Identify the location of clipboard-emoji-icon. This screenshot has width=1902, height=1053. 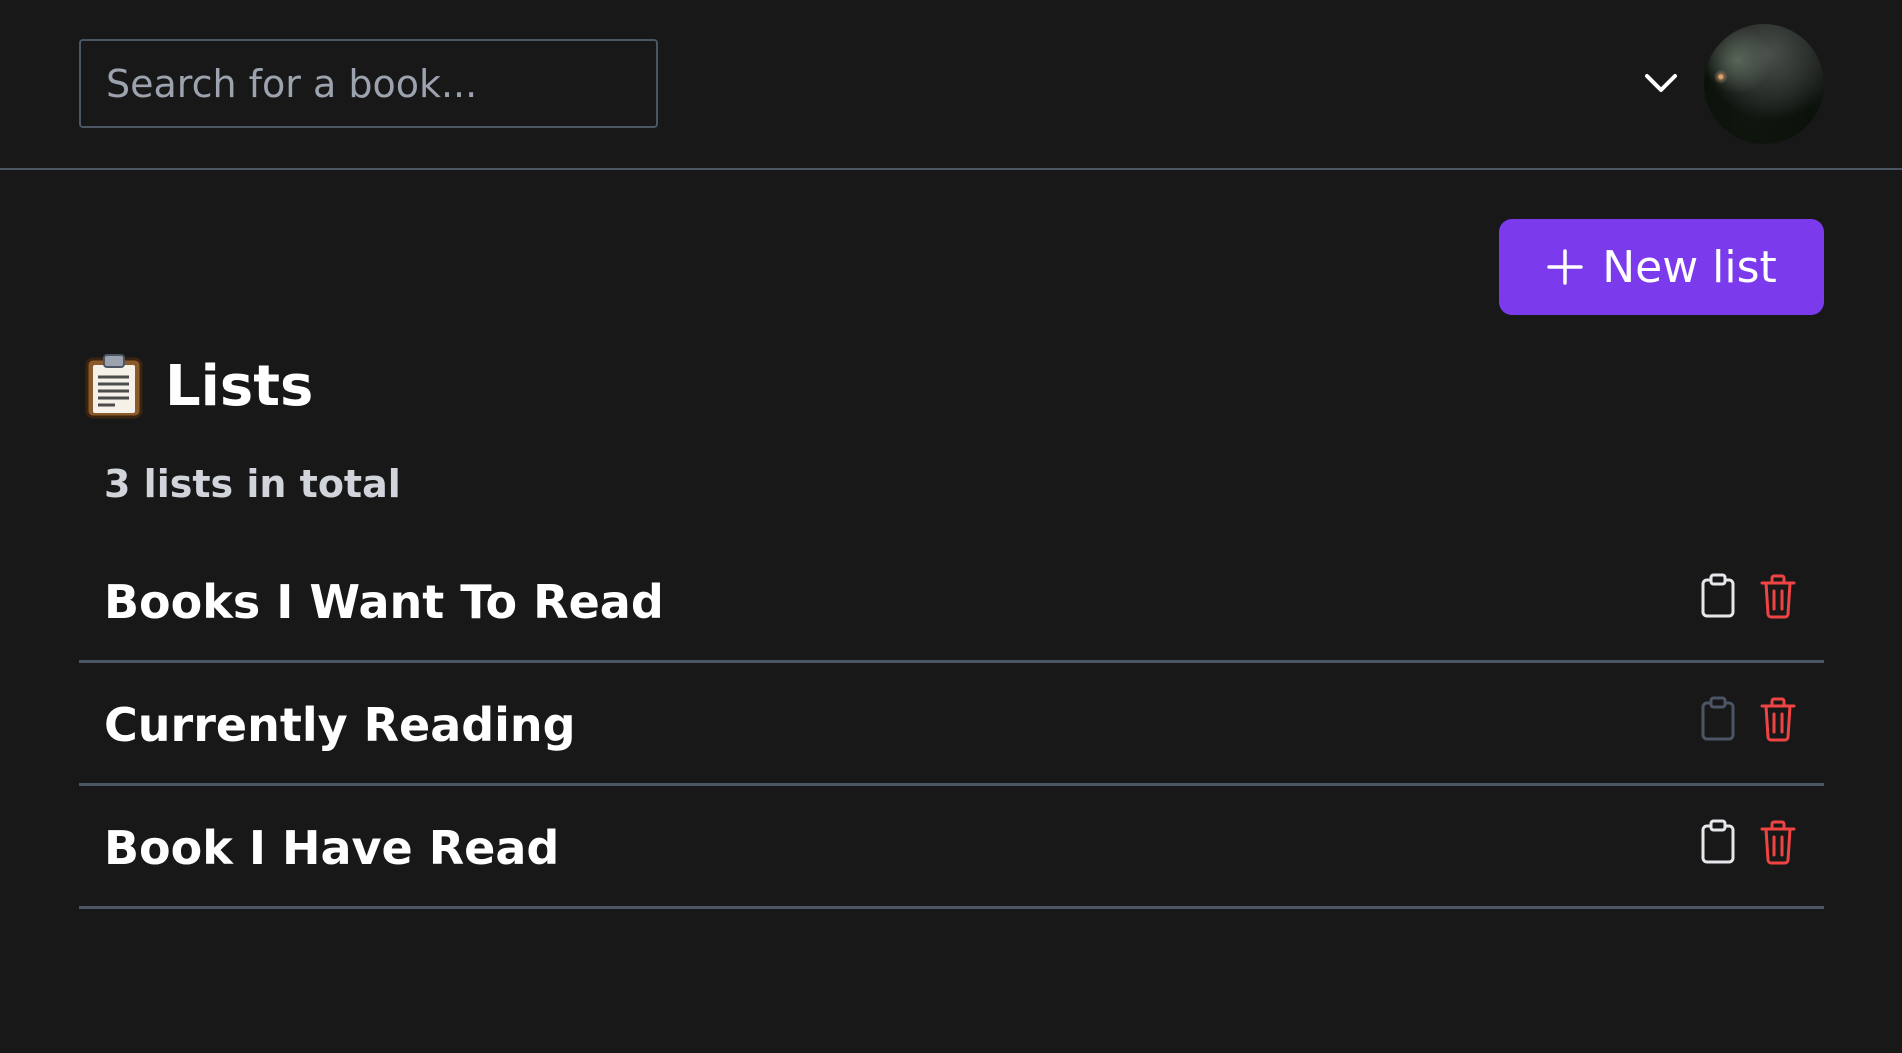
(114, 386).